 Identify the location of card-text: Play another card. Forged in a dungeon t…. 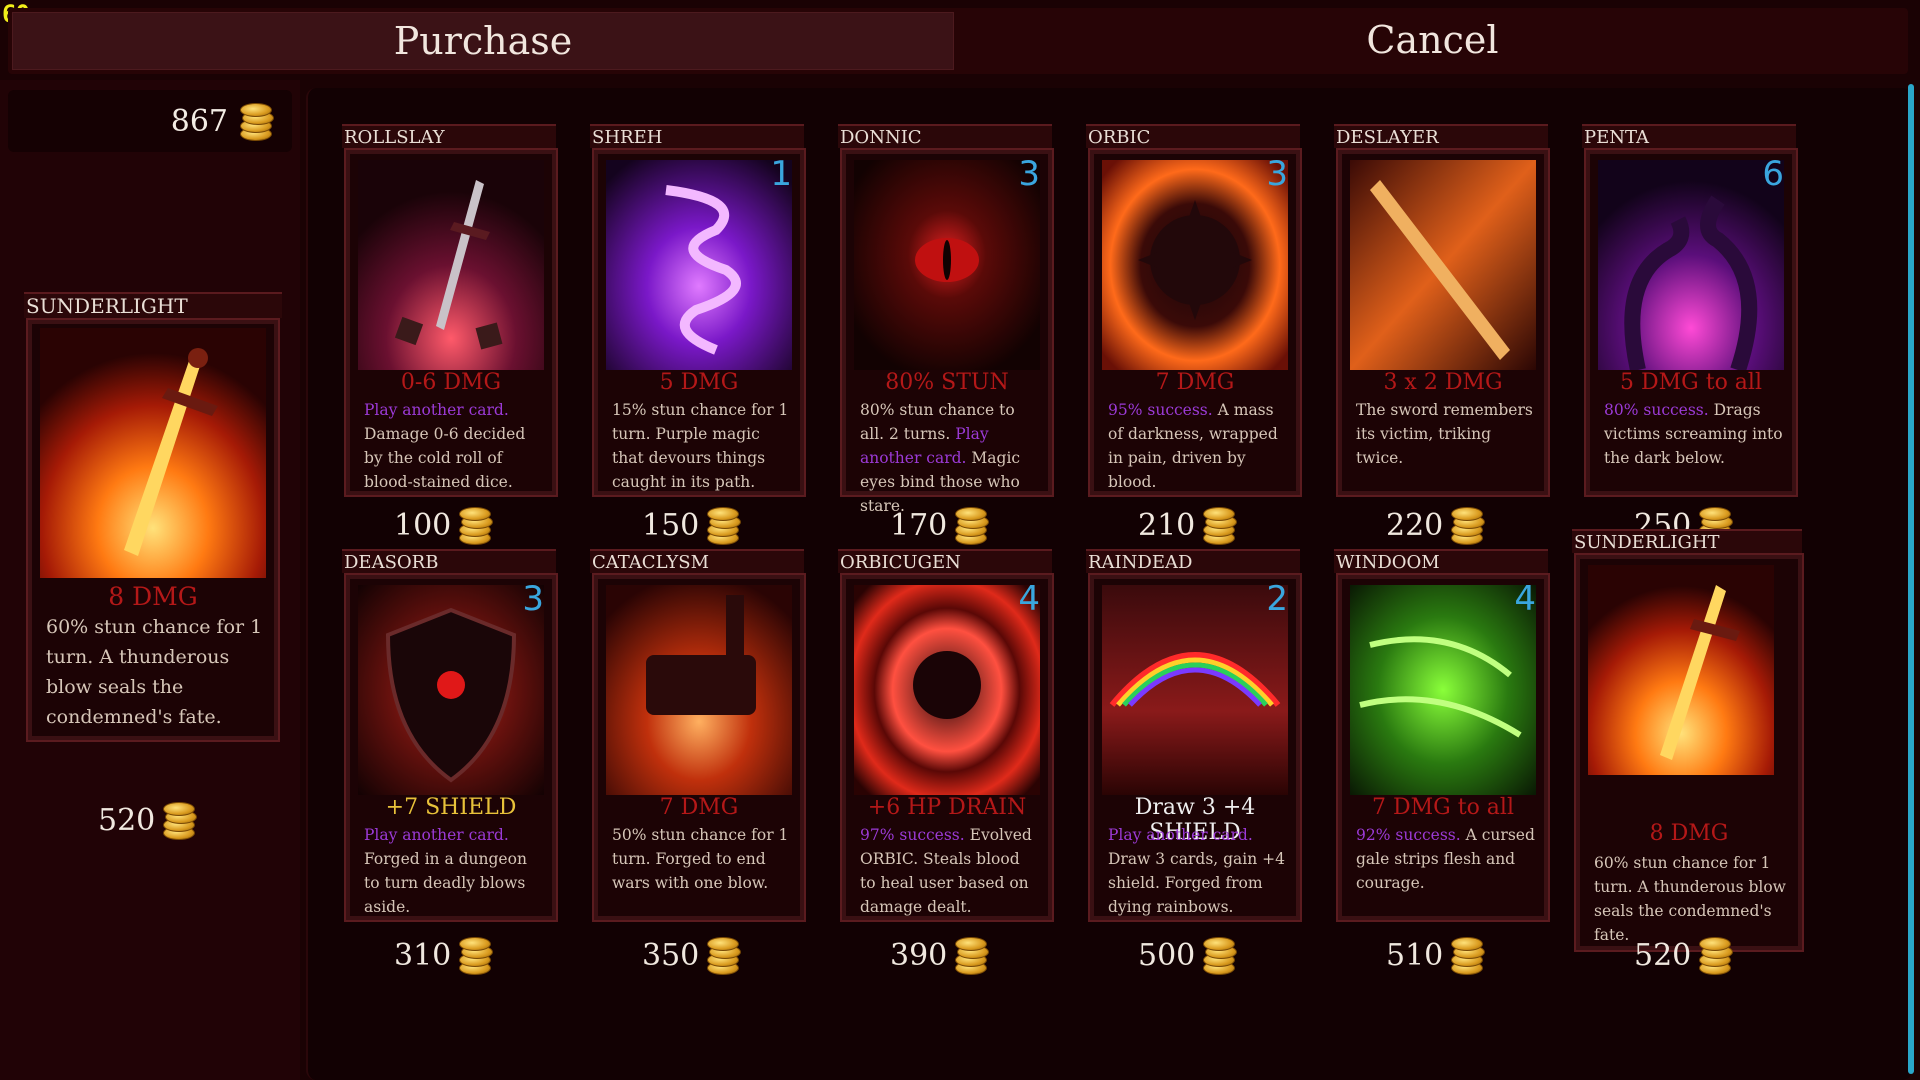
(454, 871).